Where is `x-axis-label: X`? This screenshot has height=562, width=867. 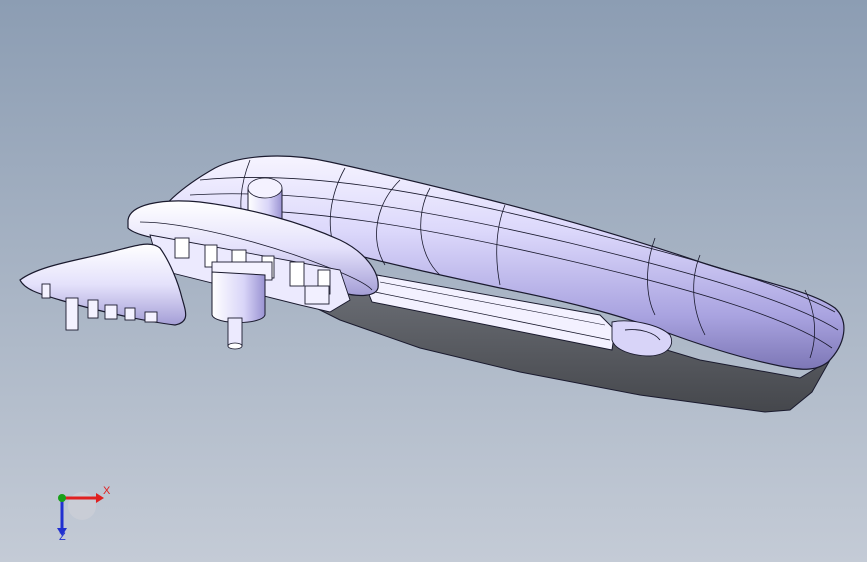 x-axis-label: X is located at coordinates (107, 491).